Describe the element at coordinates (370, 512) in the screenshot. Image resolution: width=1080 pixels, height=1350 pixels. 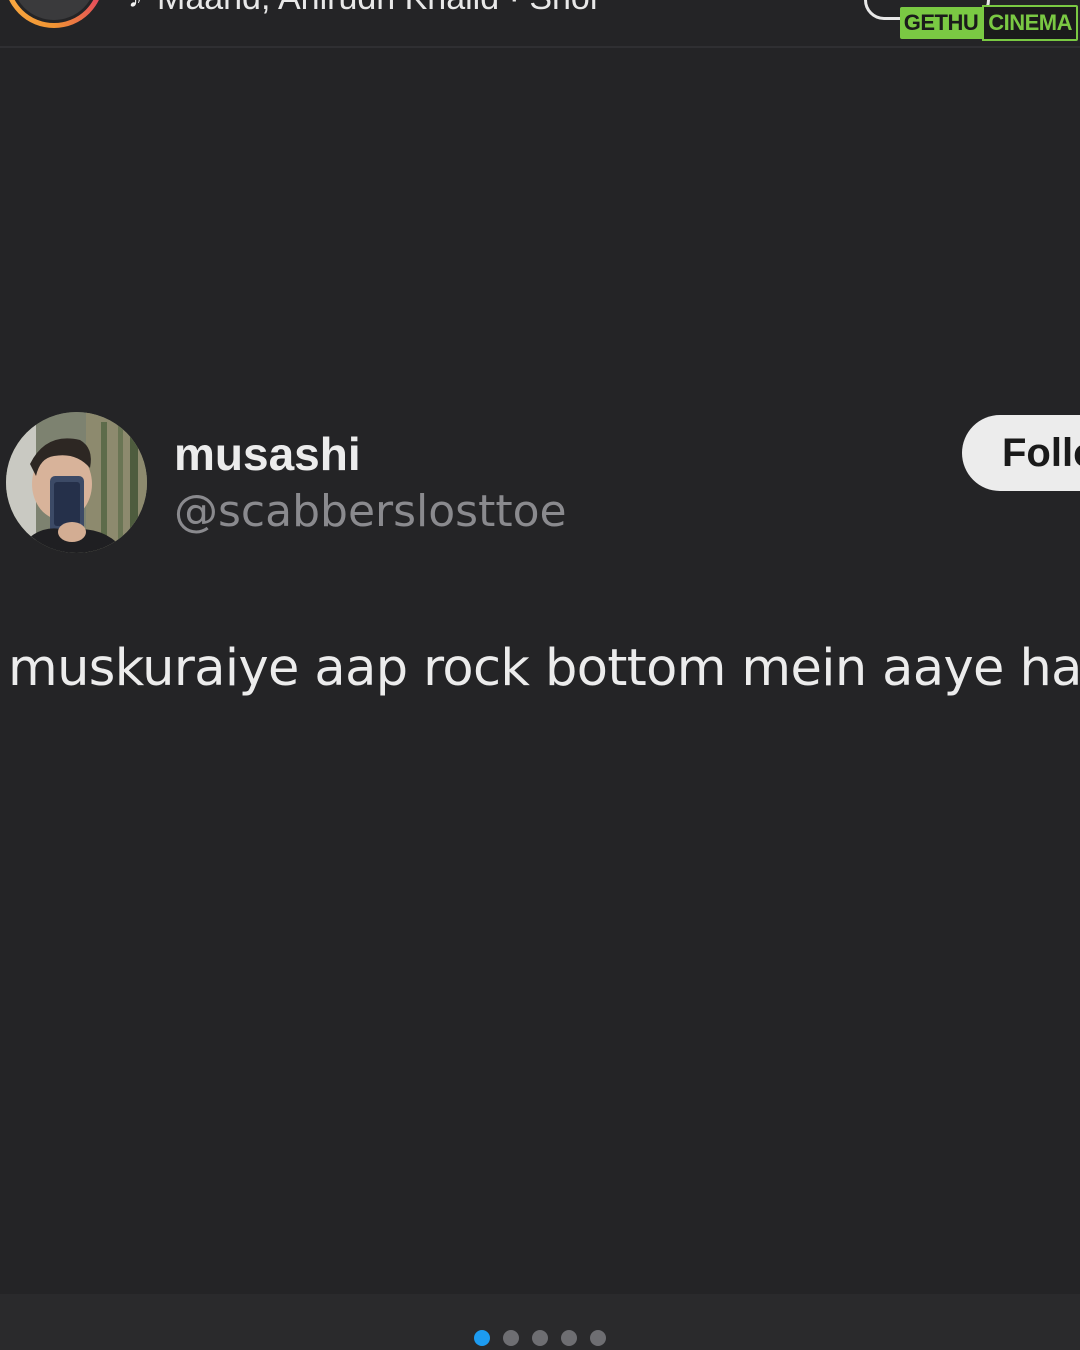
I see `user-handle: @scabberslosttoe` at that location.